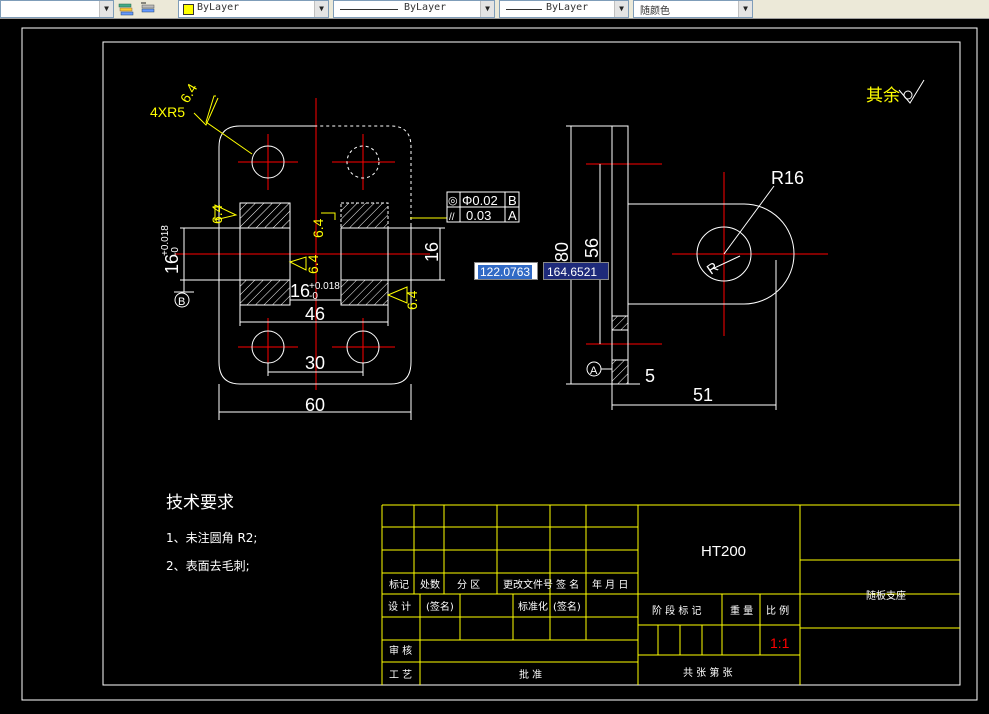 Image resolution: width=989 pixels, height=714 pixels. What do you see at coordinates (528, 584) in the screenshot?
I see `svg-text: 更改文件号` at bounding box center [528, 584].